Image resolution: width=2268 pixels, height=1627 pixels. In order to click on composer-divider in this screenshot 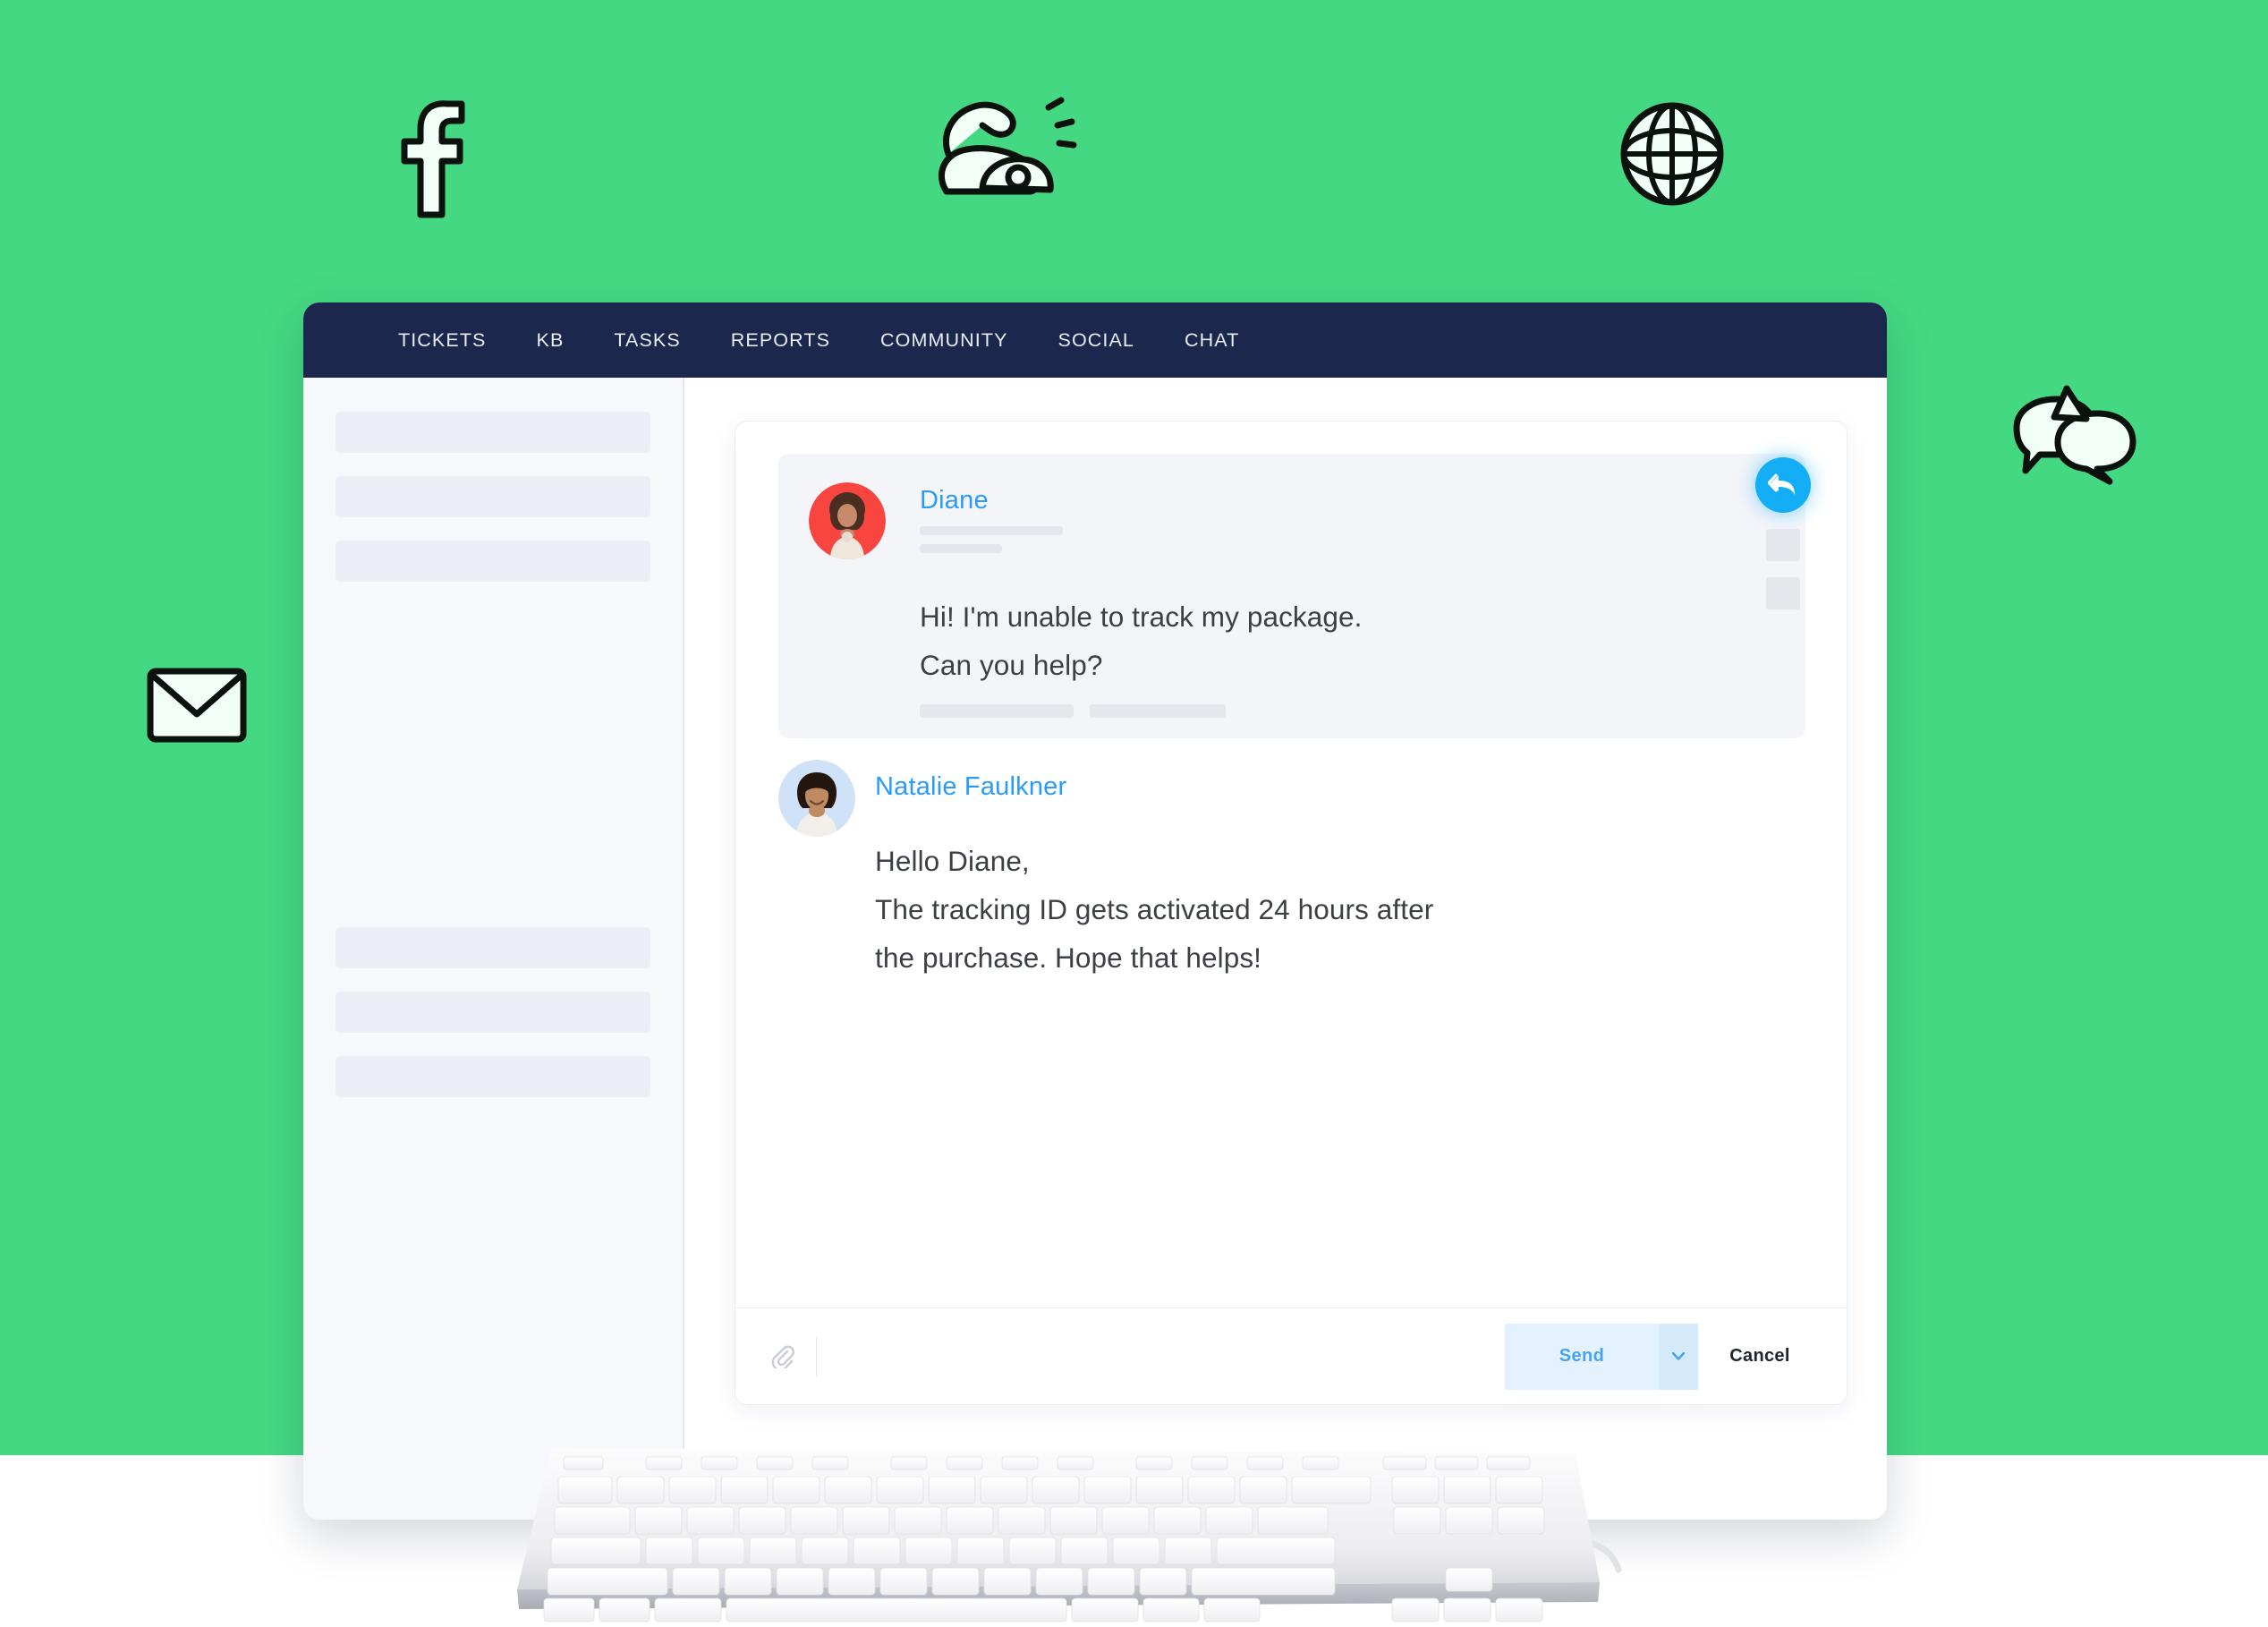, I will do `click(816, 1356)`.